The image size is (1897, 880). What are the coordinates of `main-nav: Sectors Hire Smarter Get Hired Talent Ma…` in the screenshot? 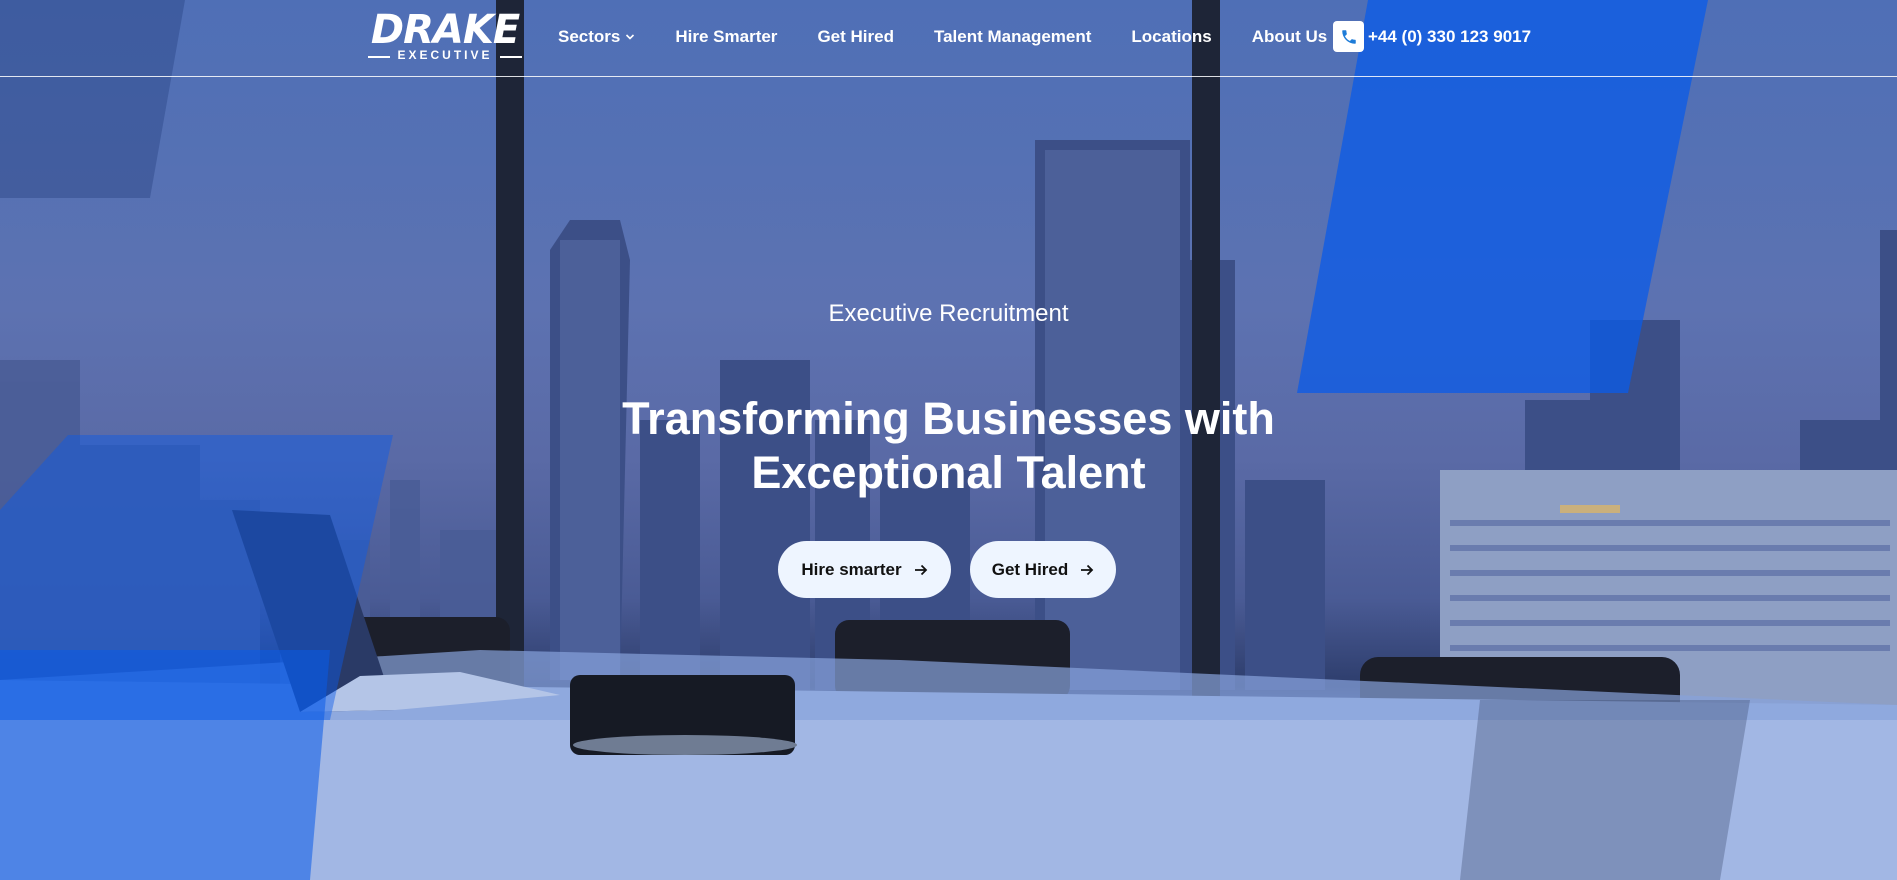 It's located at (962, 37).